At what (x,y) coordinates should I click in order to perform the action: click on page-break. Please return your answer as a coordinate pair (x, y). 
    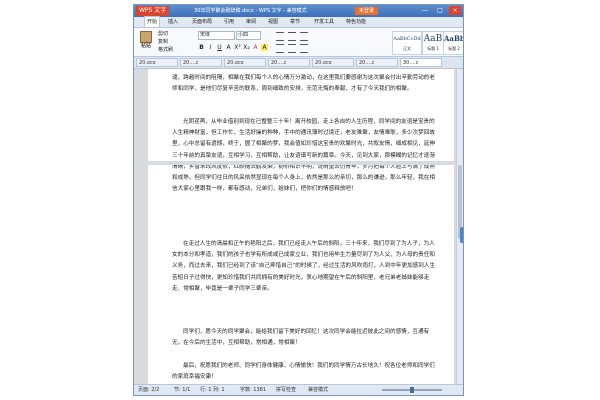
    Looking at the image, I should click on (301, 163).